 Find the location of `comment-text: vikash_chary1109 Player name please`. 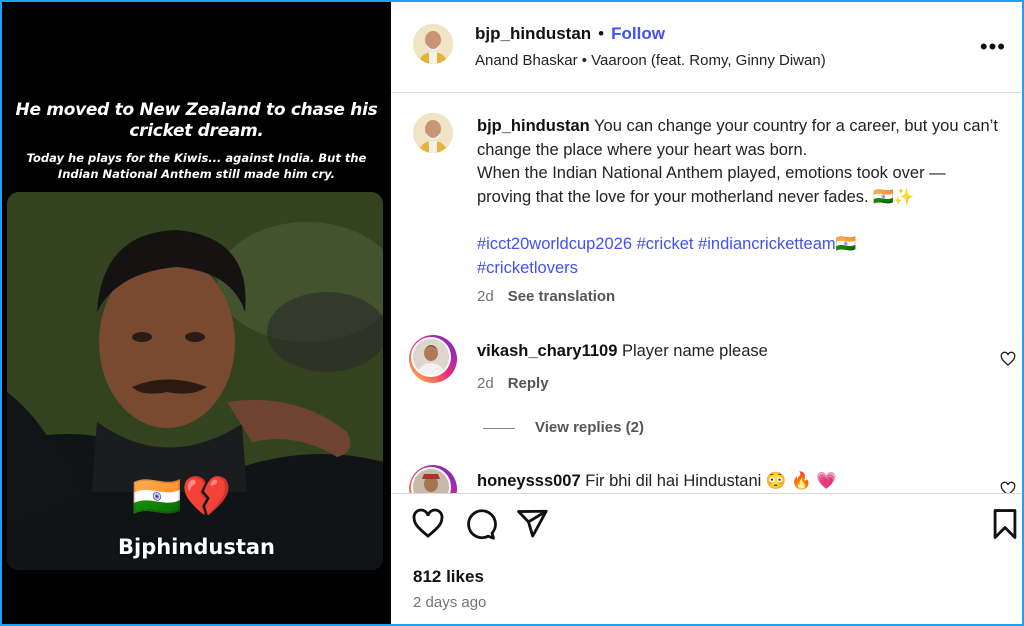

comment-text: vikash_chary1109 Player name please is located at coordinates (622, 351).